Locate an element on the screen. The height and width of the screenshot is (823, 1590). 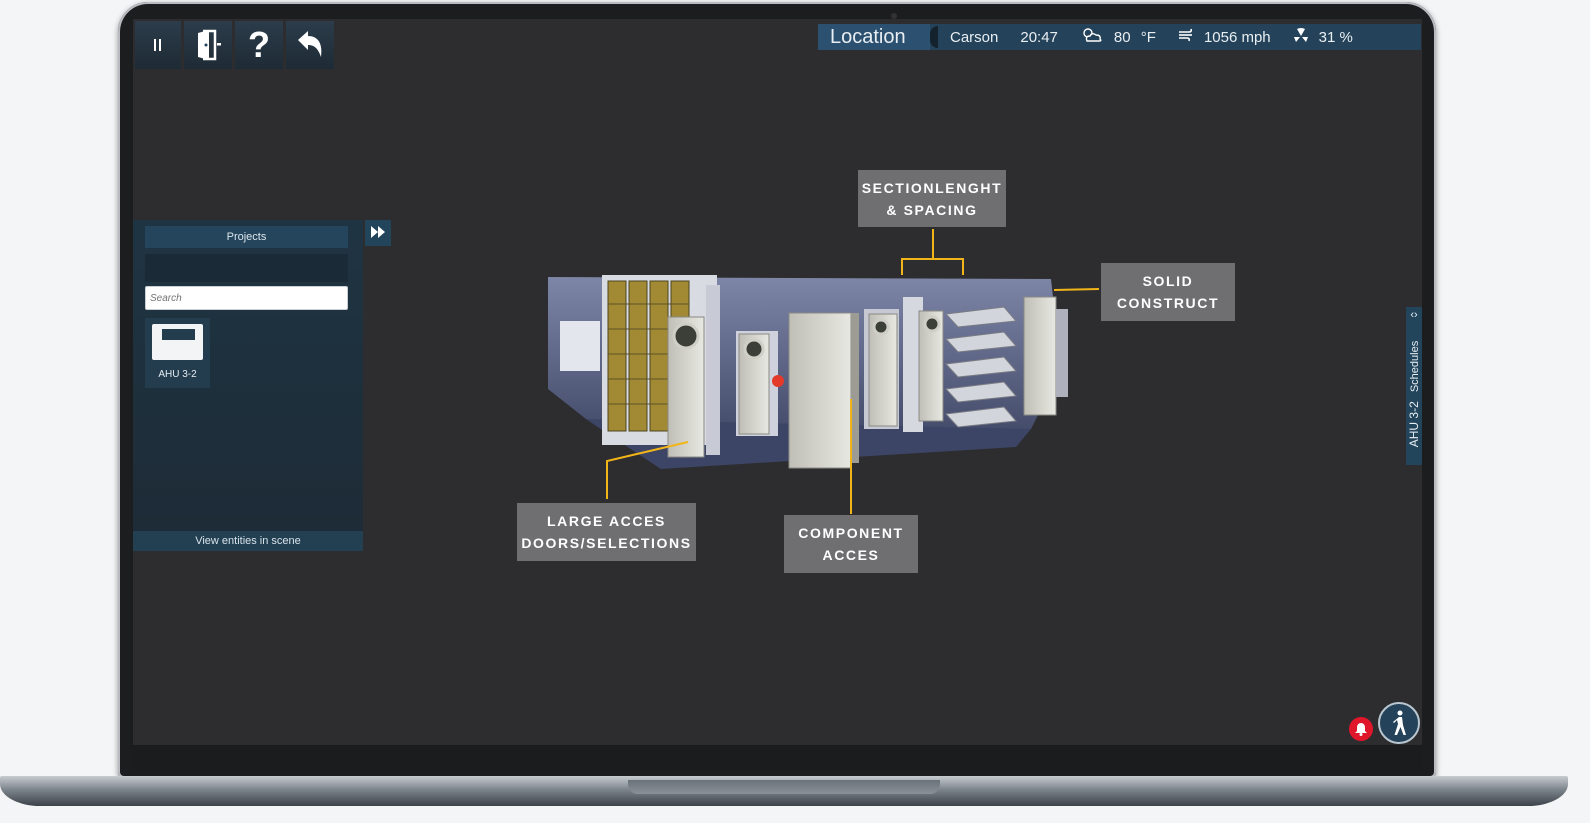
callout-lines is located at coordinates (853, 371).